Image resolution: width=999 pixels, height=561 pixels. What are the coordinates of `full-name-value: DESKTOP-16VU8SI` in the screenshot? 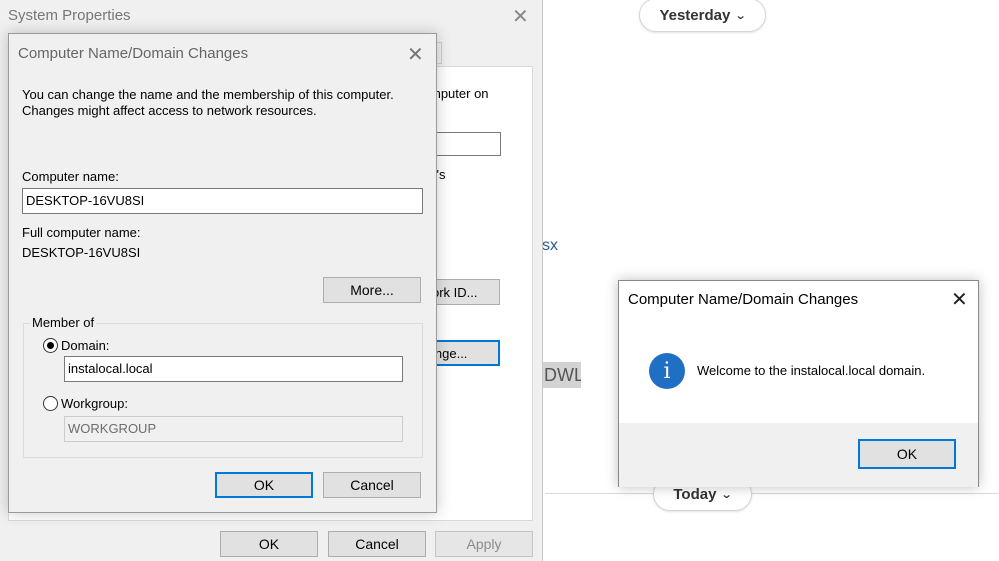 It's located at (81, 252).